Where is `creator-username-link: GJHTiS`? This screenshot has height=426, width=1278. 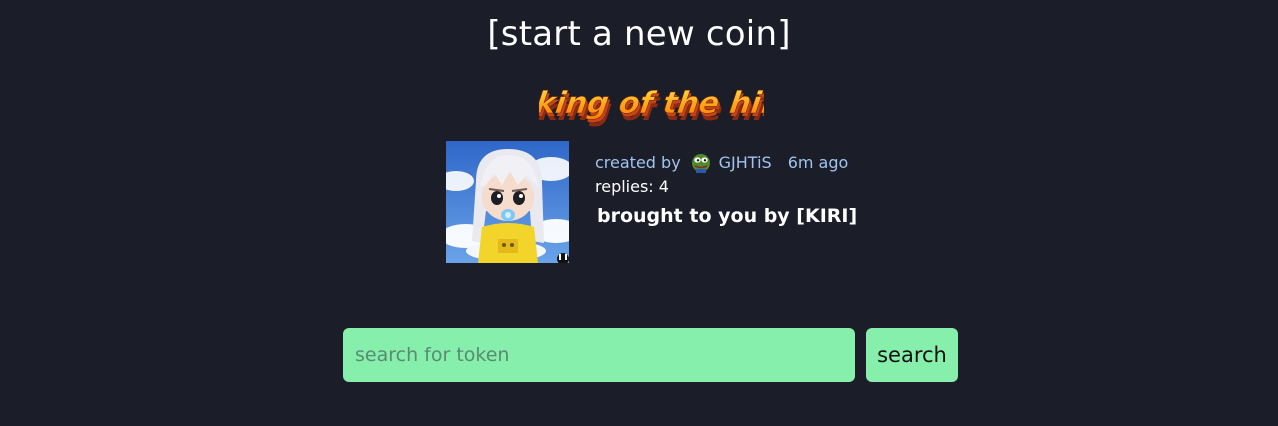 creator-username-link: GJHTiS is located at coordinates (745, 162).